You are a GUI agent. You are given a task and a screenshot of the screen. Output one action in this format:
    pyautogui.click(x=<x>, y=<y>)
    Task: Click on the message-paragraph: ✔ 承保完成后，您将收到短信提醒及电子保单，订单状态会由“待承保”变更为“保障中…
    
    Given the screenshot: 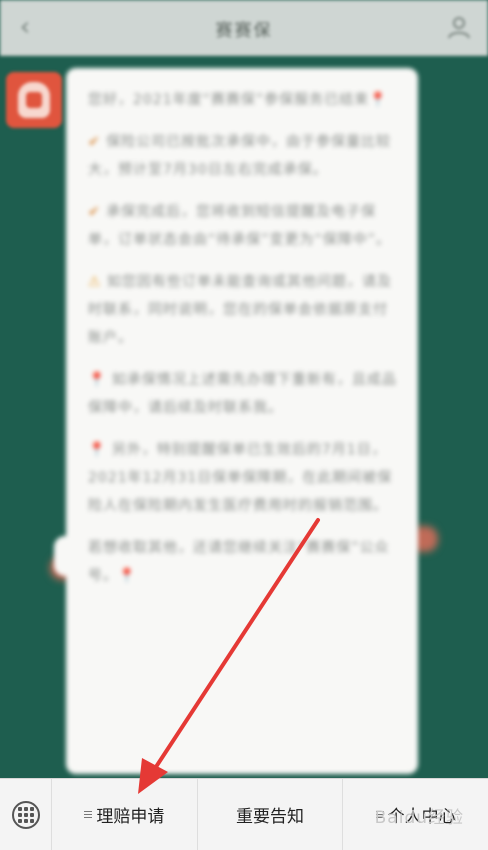 What is the action you would take?
    pyautogui.click(x=240, y=226)
    